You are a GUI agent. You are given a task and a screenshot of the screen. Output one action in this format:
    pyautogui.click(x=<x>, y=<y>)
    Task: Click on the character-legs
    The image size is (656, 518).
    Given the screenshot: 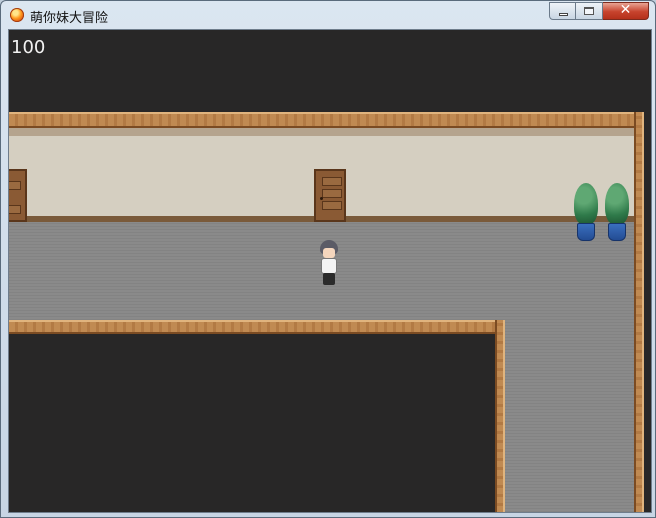 What is the action you would take?
    pyautogui.click(x=329, y=279)
    